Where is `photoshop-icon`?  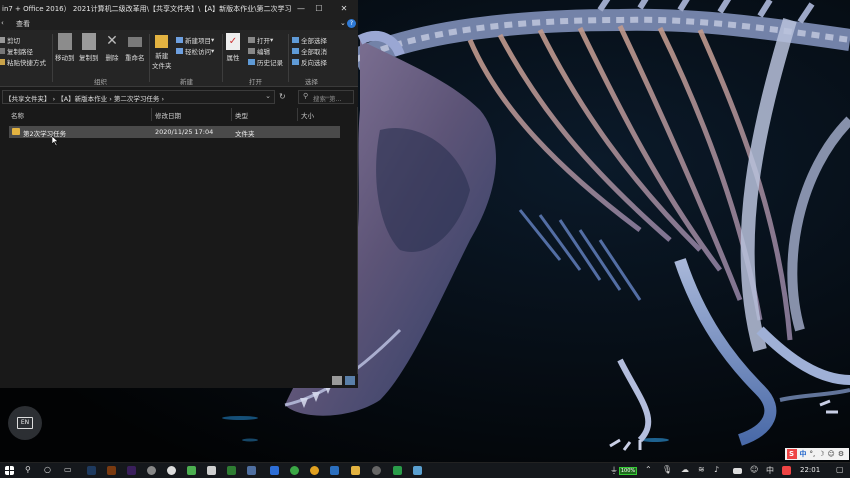 photoshop-icon is located at coordinates (91, 470).